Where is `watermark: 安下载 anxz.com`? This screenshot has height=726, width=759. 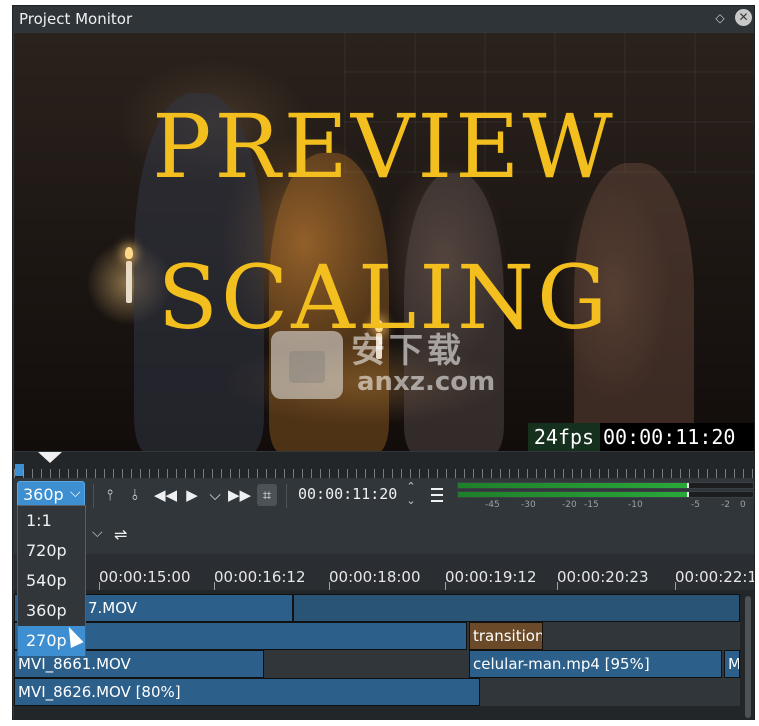 watermark: 安下载 anxz.com is located at coordinates (383, 364).